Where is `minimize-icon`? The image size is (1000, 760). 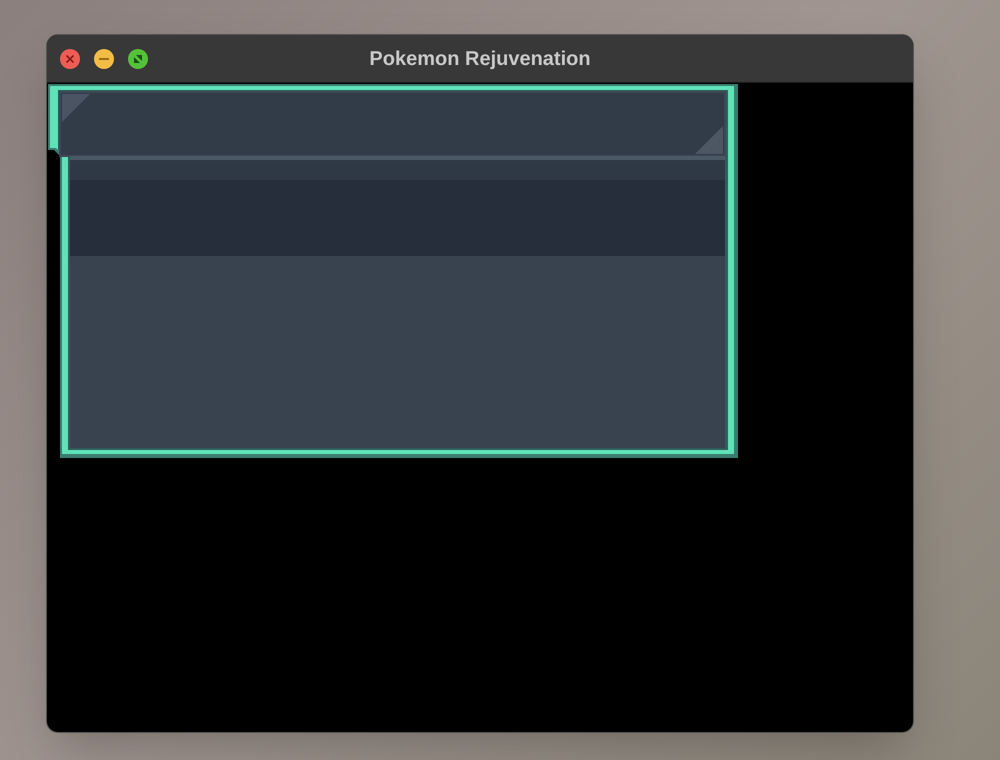
minimize-icon is located at coordinates (104, 58).